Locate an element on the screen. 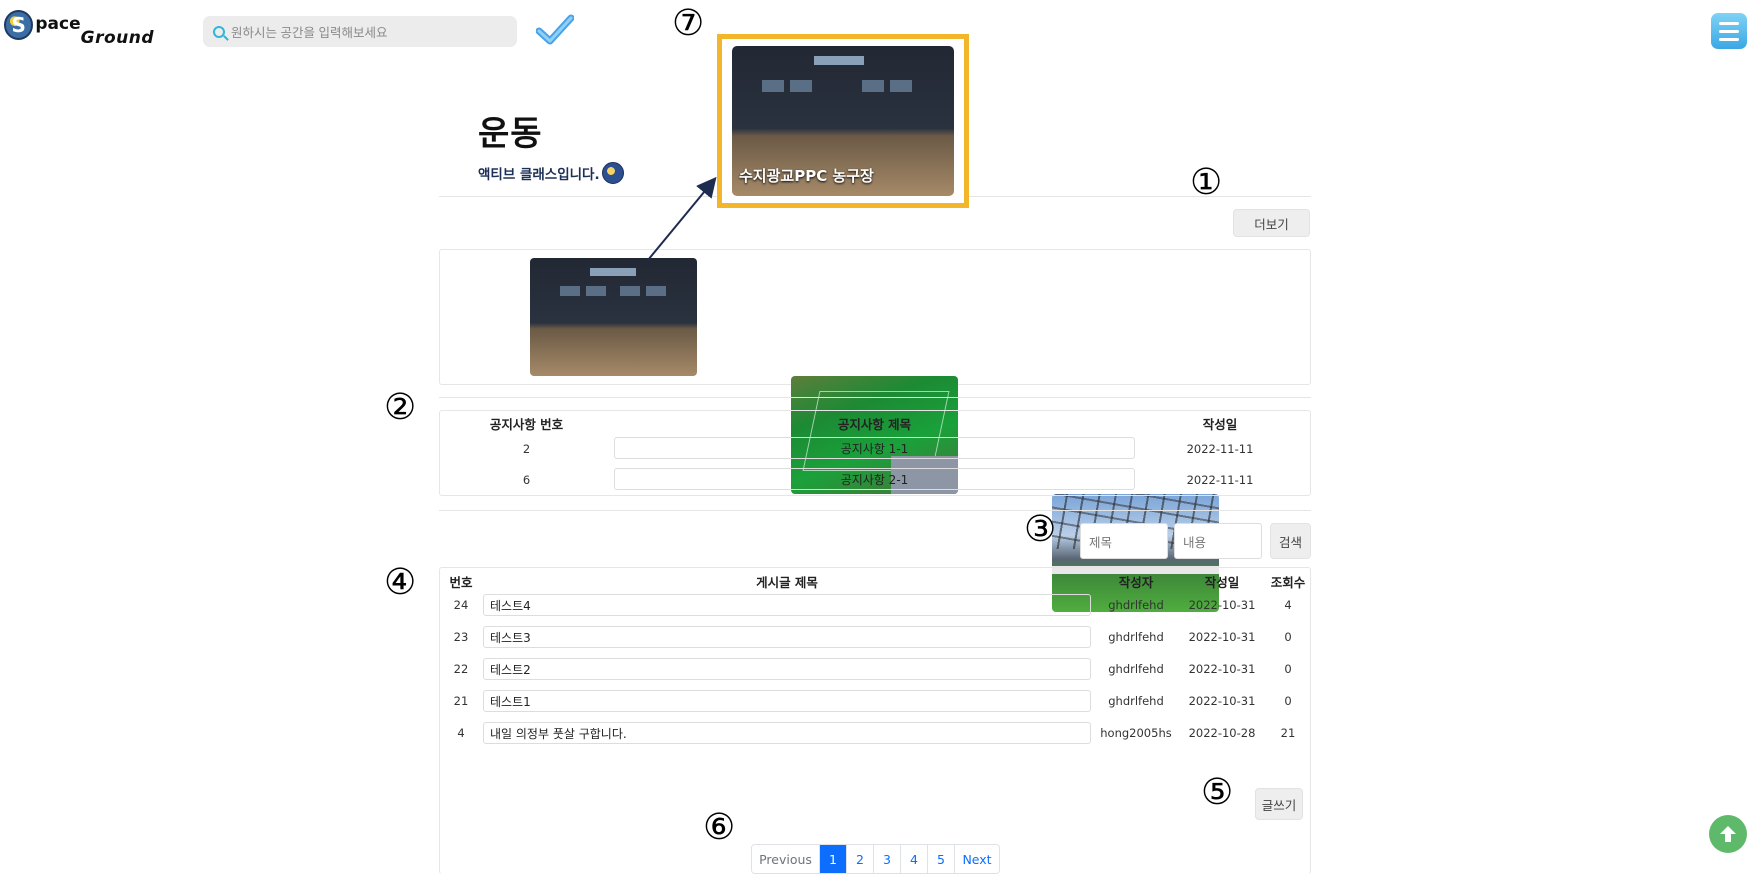 The height and width of the screenshot is (874, 1761). logo-s-badge: S is located at coordinates (19, 25).